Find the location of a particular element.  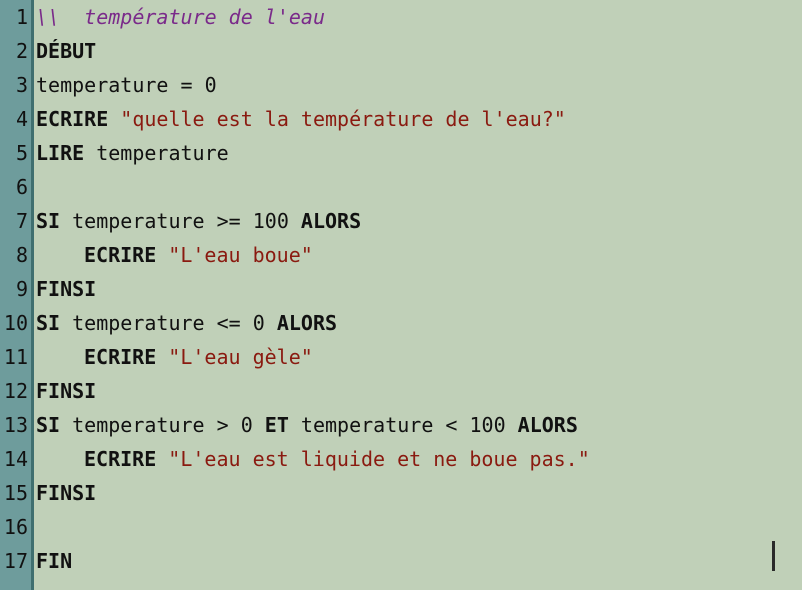

line-number: 6 is located at coordinates (21, 187).